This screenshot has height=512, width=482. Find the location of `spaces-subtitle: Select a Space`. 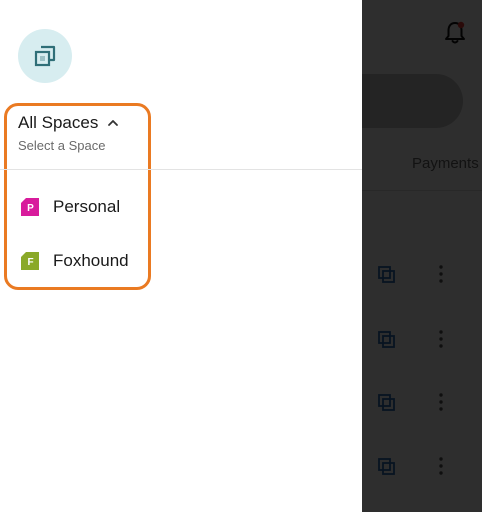

spaces-subtitle: Select a Space is located at coordinates (62, 145).